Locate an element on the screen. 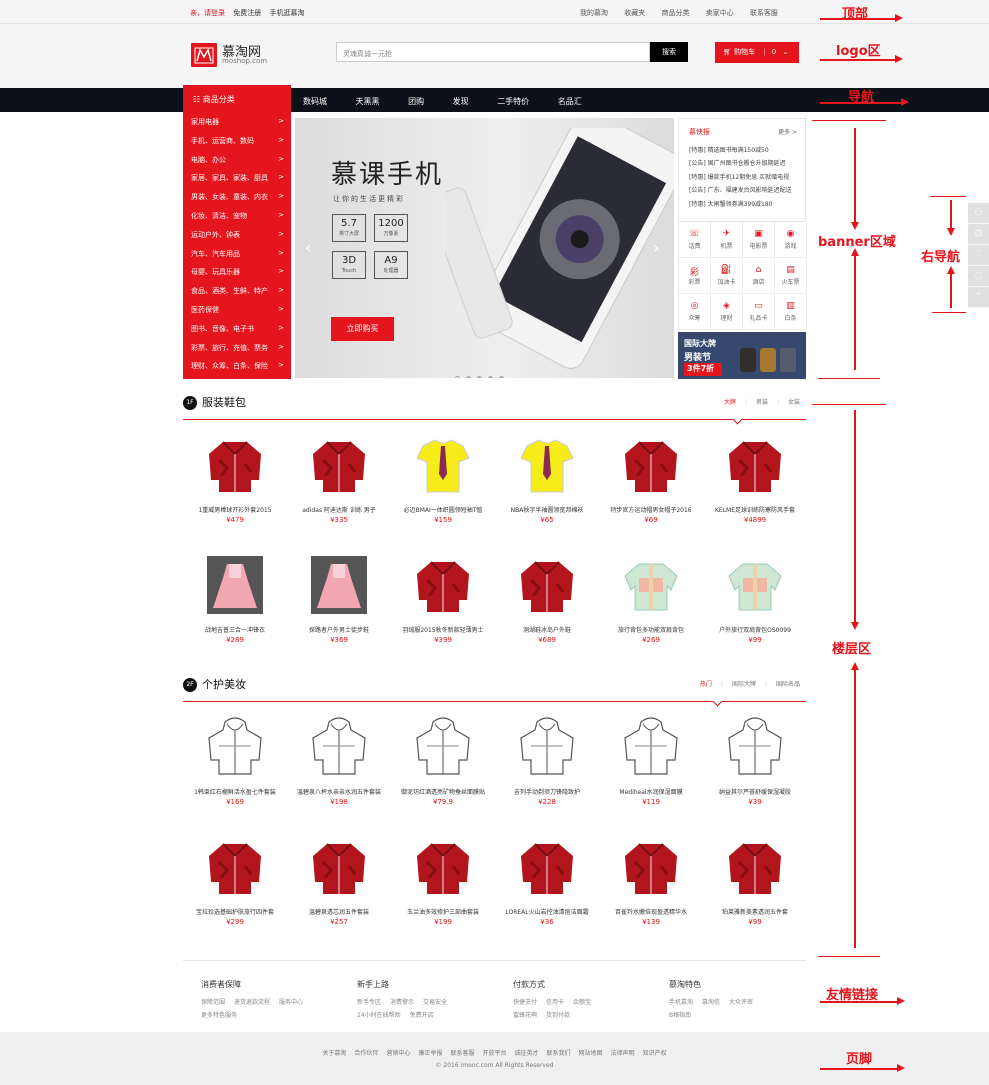  link-item: 新手专区 is located at coordinates (369, 1002).